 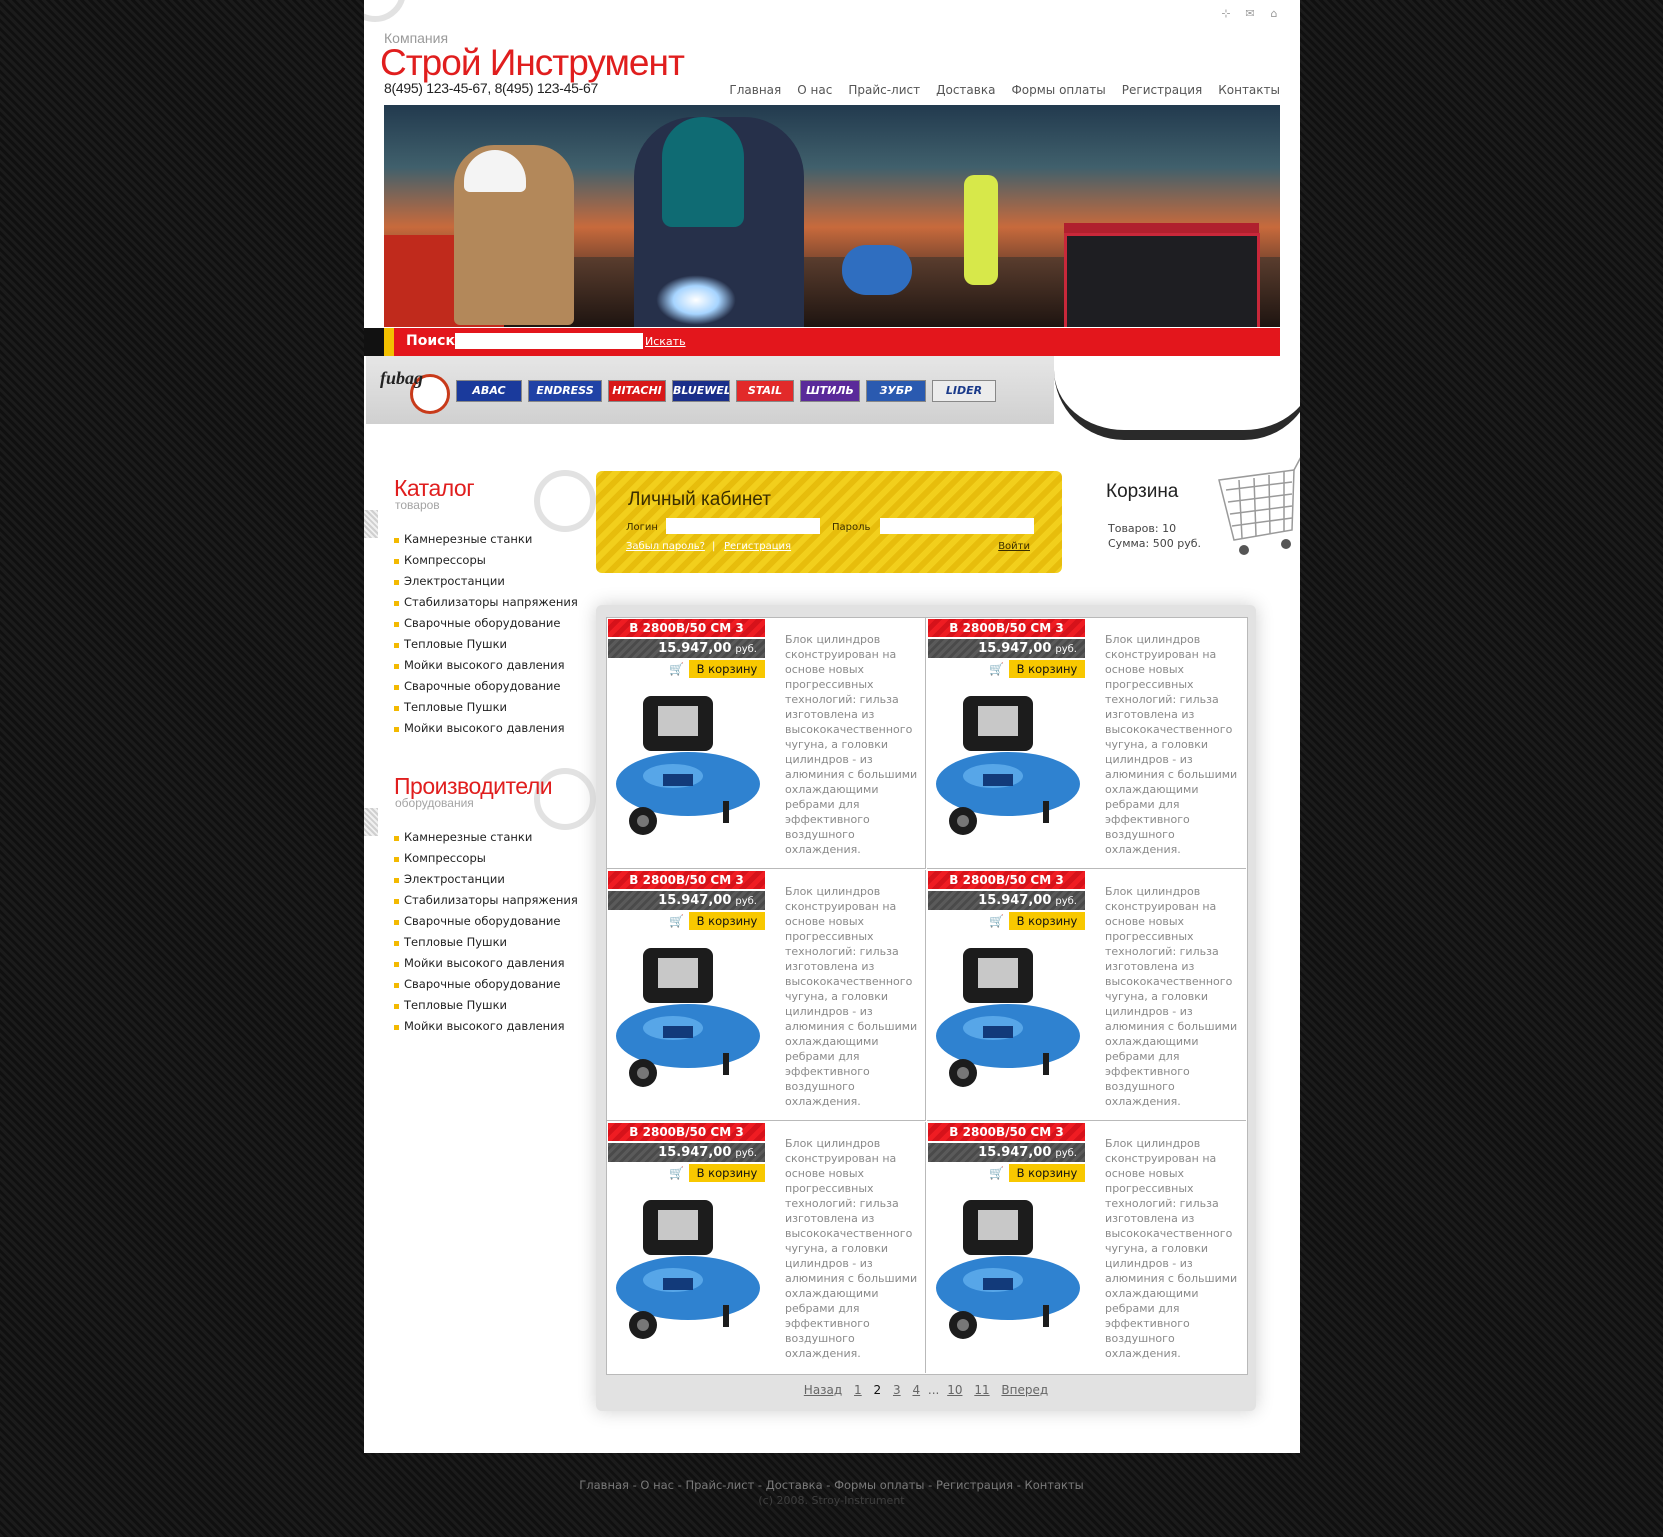 I want to click on brand-logo-zubr: ЗУБР, so click(x=896, y=391).